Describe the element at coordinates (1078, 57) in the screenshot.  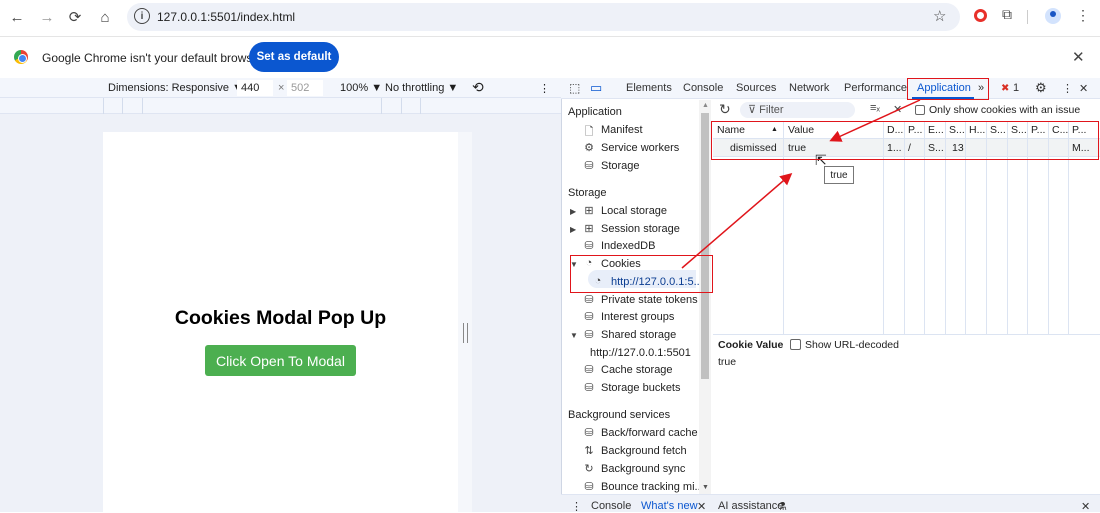
I see `infobar-close-icon: ✕` at that location.